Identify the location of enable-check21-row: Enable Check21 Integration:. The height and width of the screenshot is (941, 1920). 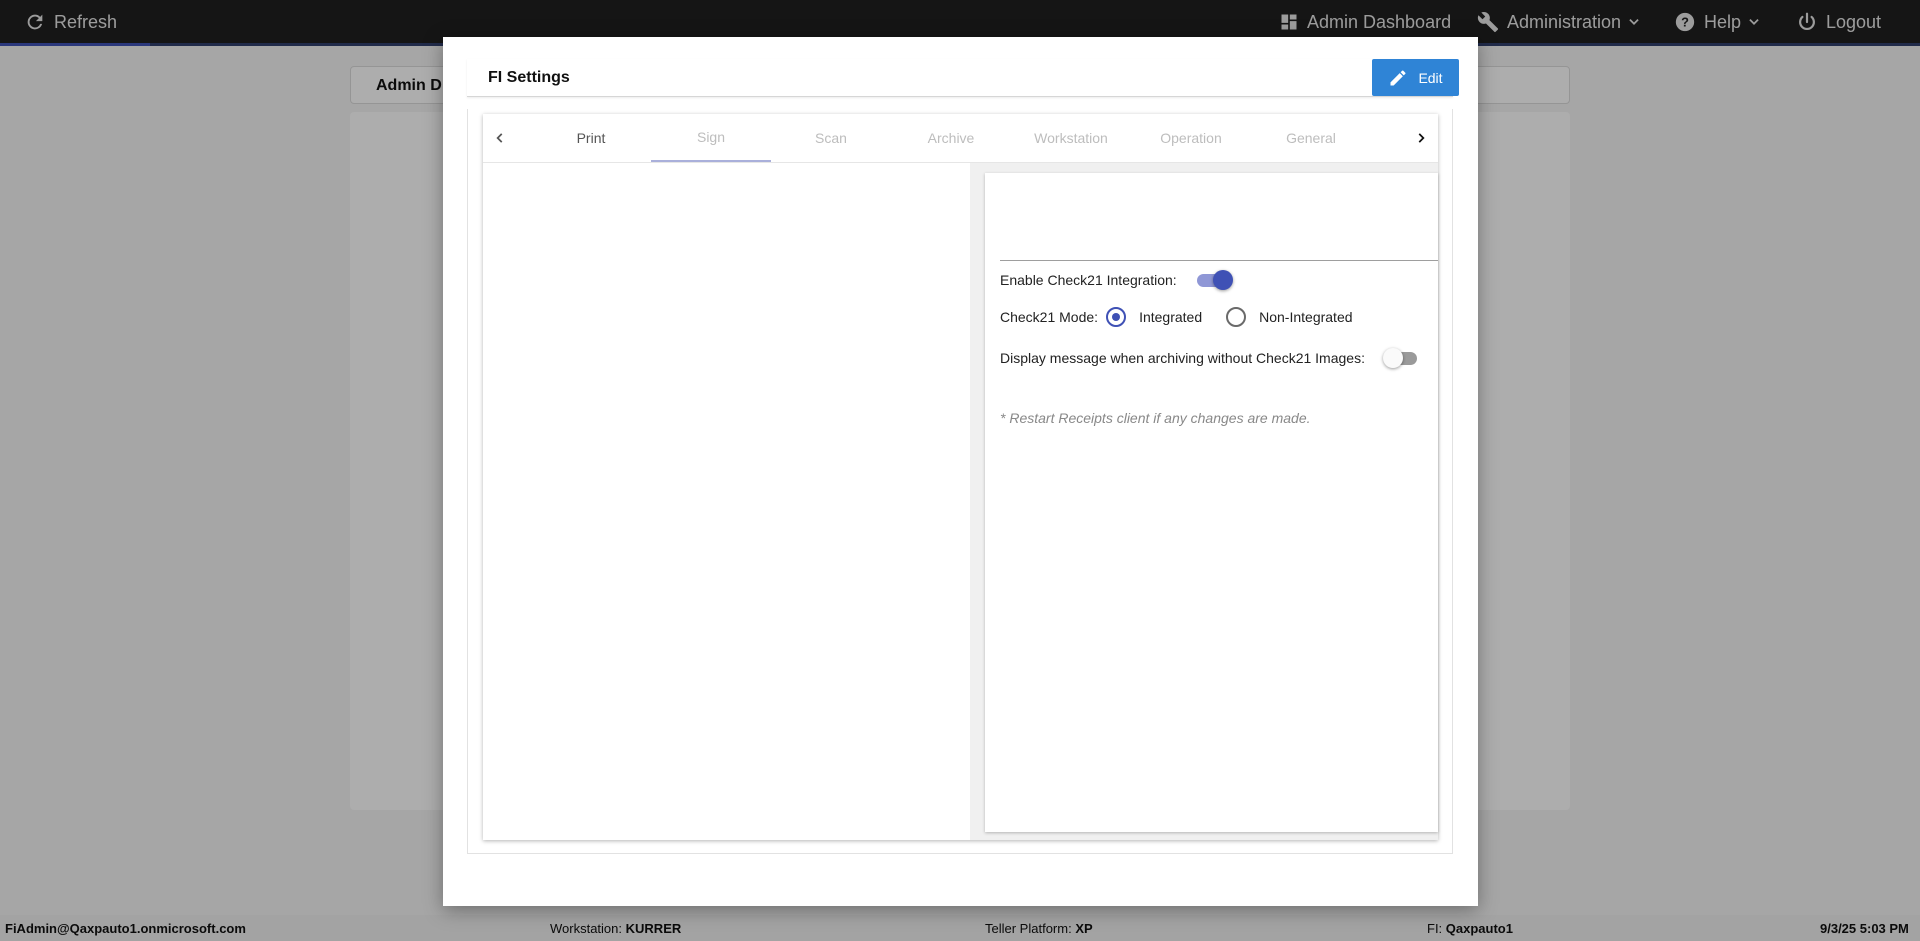
(1116, 280).